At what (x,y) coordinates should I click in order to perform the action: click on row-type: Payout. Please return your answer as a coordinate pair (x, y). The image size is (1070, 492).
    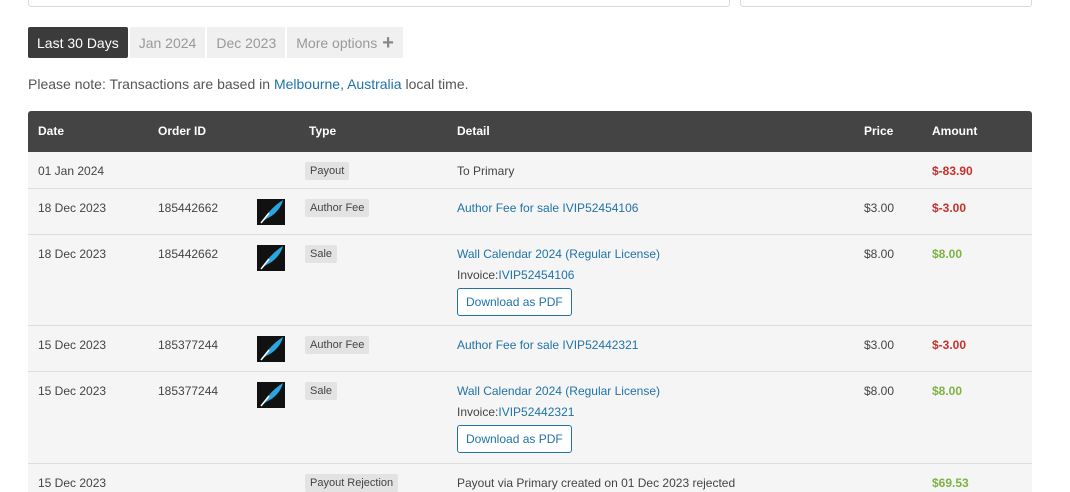
    Looking at the image, I should click on (327, 171).